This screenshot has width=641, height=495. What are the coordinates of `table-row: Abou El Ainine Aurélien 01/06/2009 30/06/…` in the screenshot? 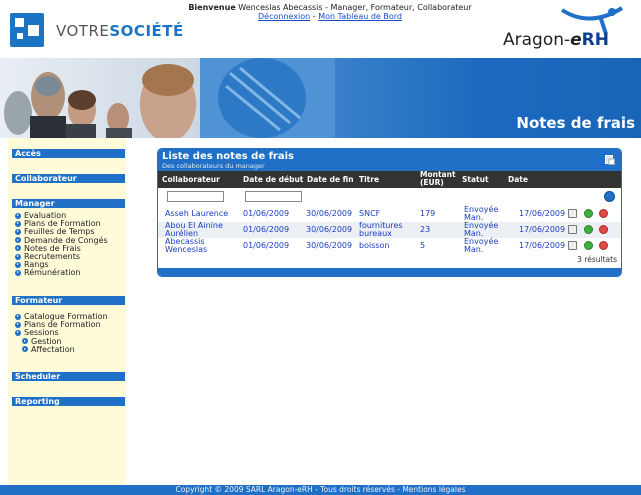 It's located at (389, 230).